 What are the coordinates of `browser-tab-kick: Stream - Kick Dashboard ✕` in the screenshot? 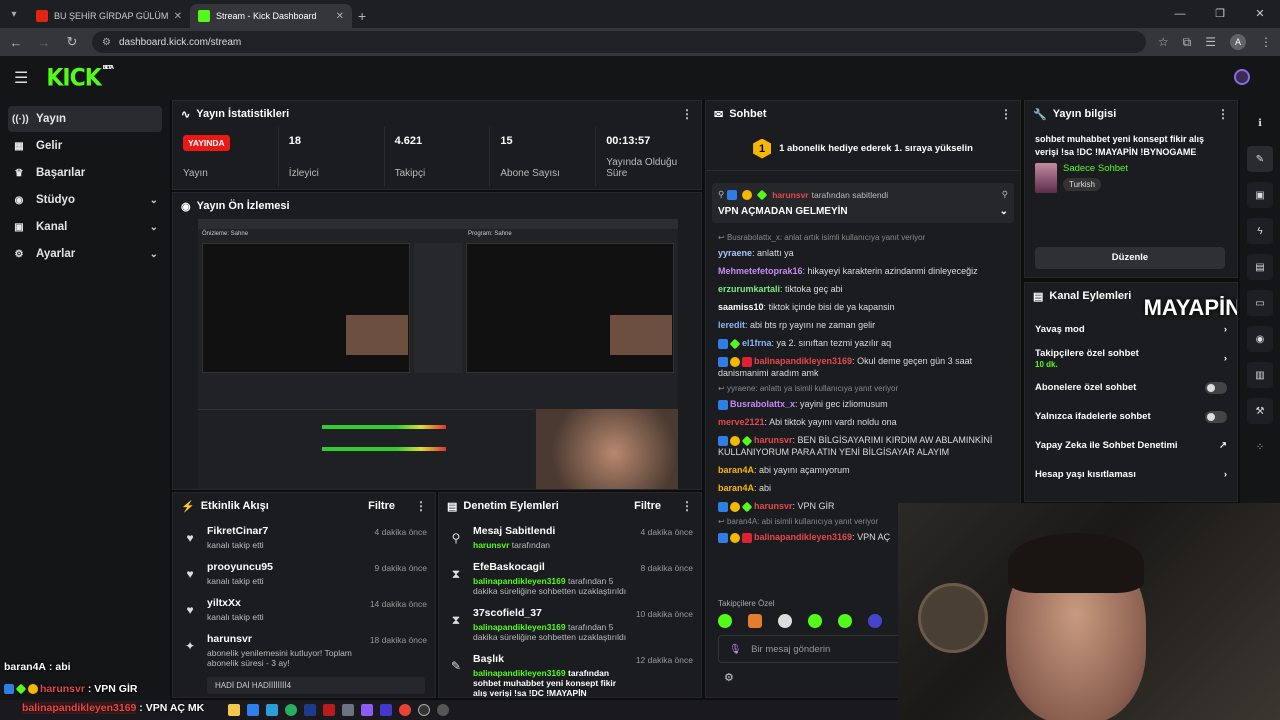 It's located at (271, 16).